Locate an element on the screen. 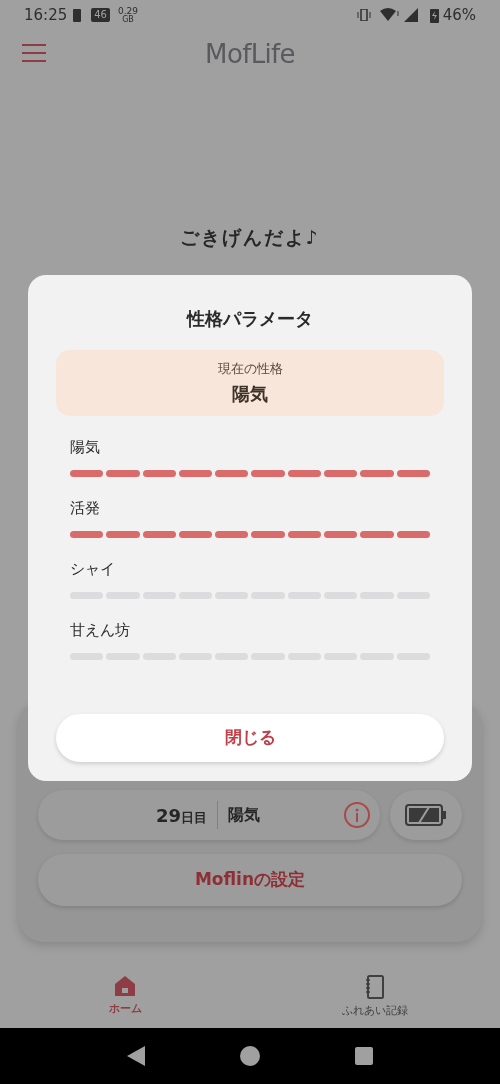 The width and height of the screenshot is (500, 1084). data-unit: GB is located at coordinates (128, 19).